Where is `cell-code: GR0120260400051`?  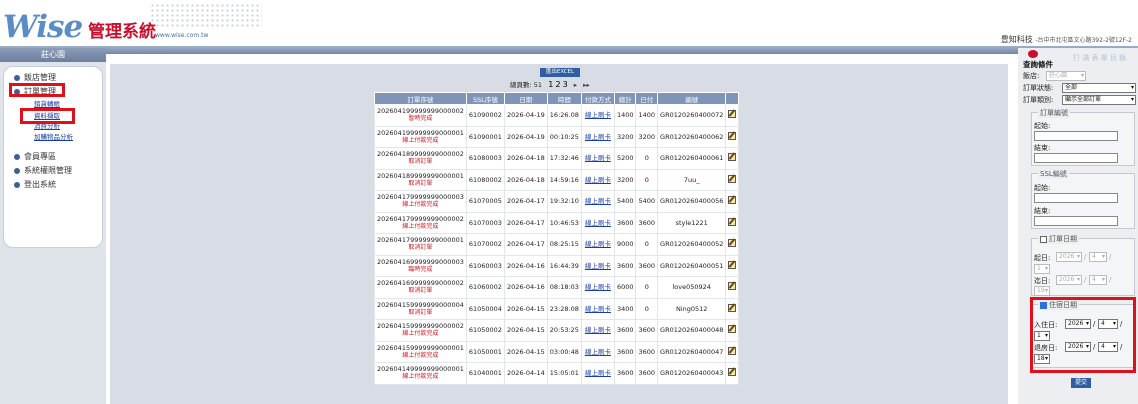 cell-code: GR0120260400051 is located at coordinates (692, 265).